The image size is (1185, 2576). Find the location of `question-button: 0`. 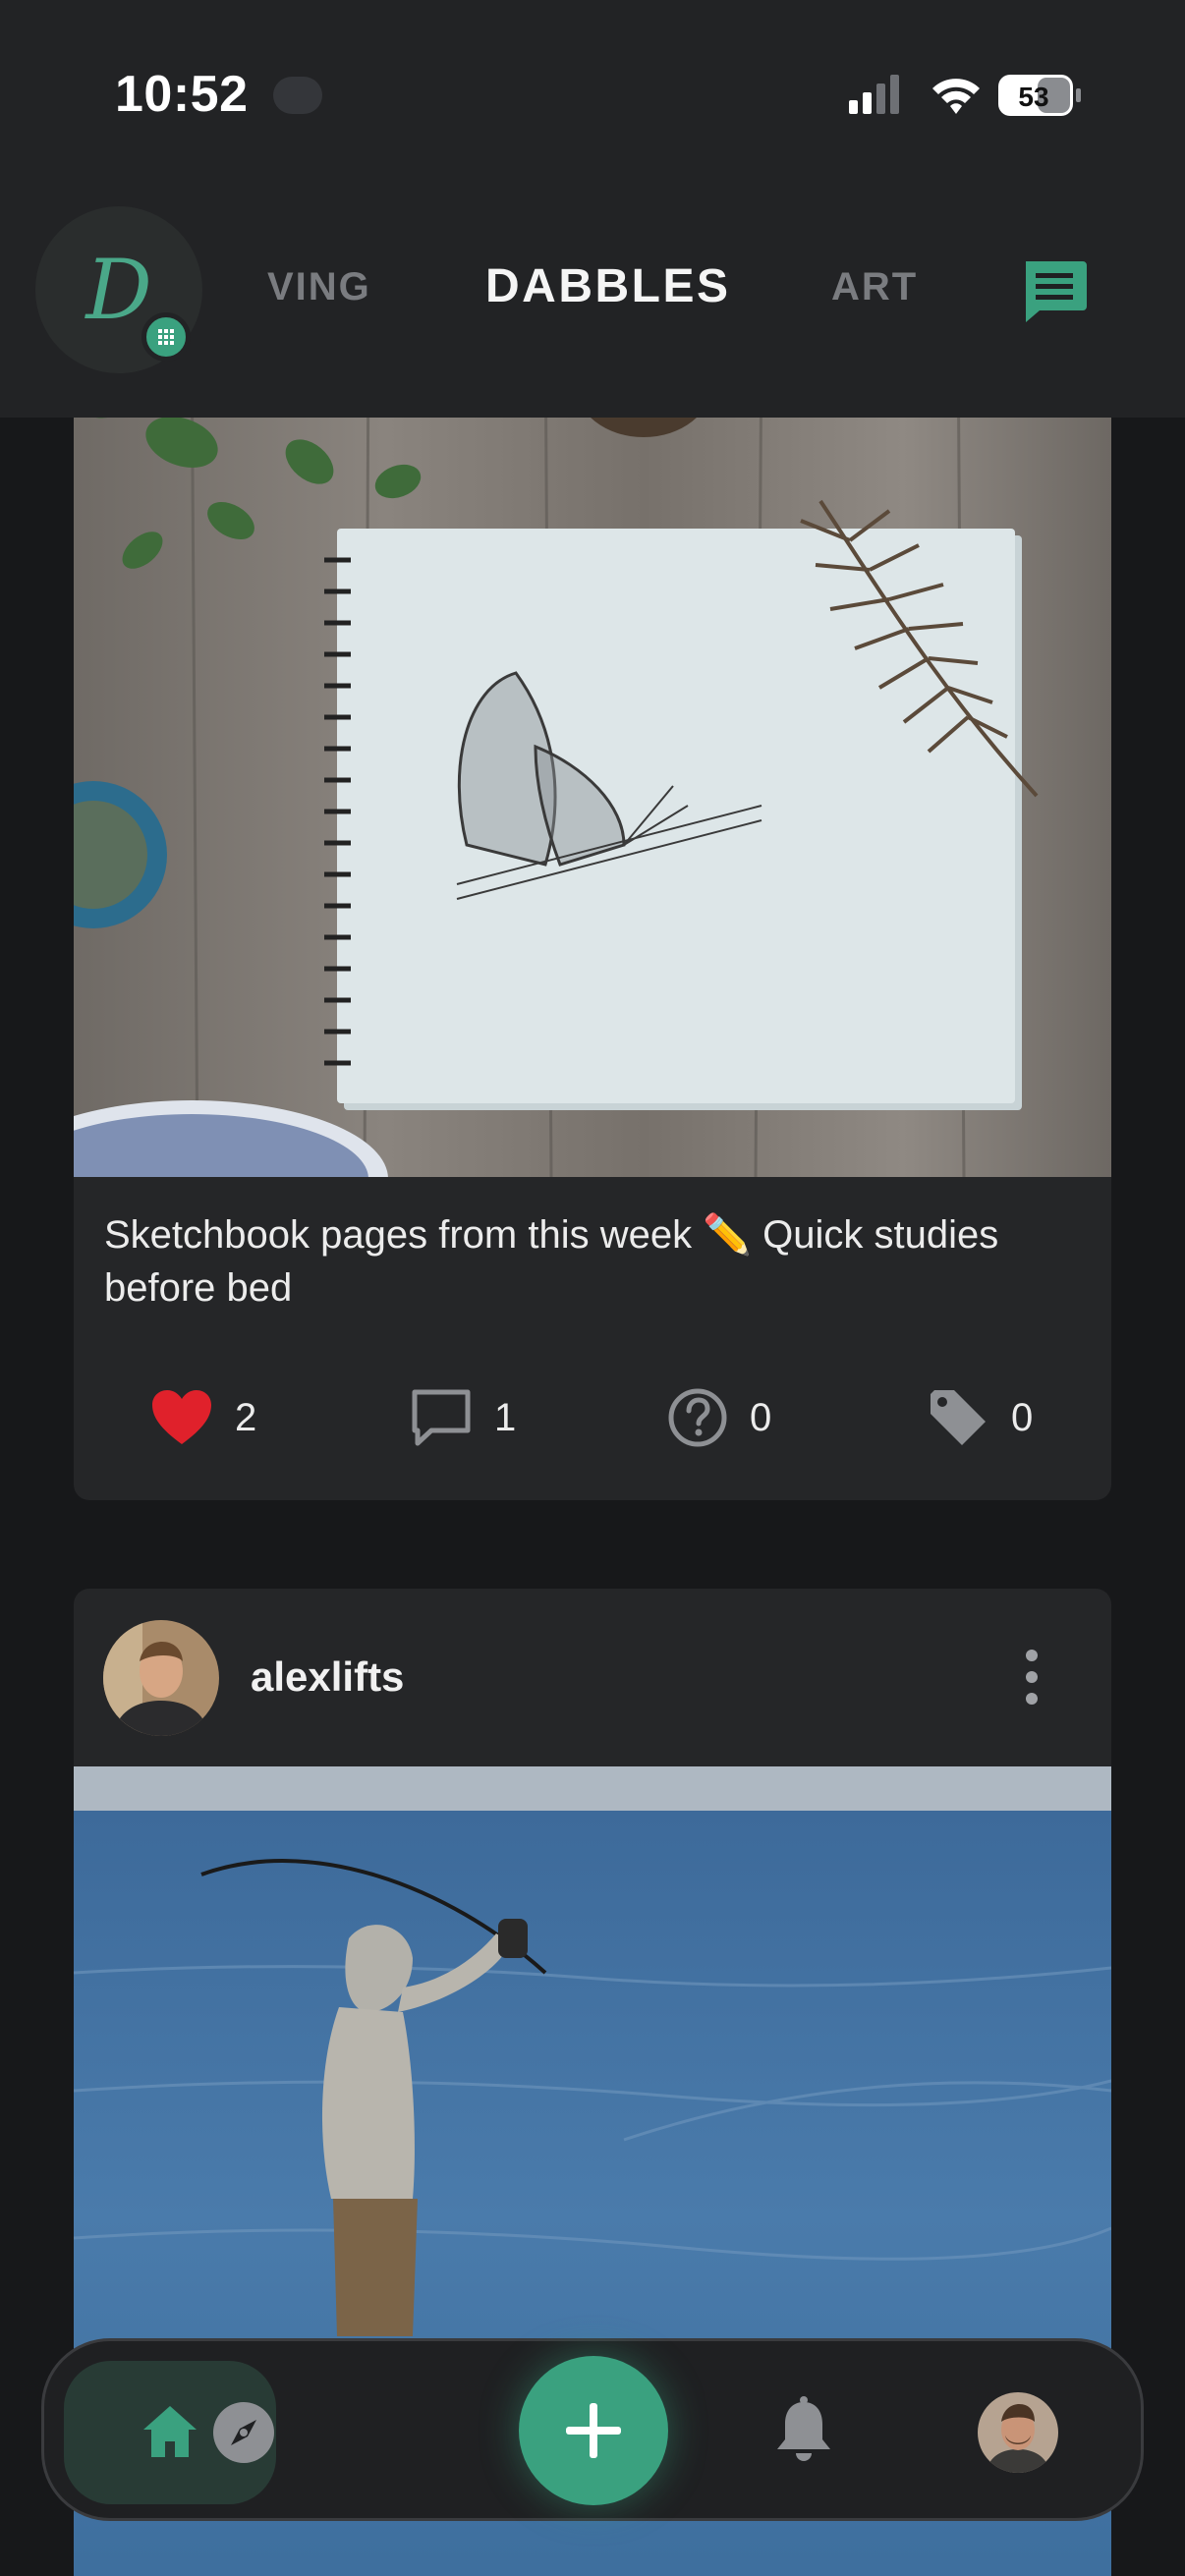

question-button: 0 is located at coordinates (719, 1417).